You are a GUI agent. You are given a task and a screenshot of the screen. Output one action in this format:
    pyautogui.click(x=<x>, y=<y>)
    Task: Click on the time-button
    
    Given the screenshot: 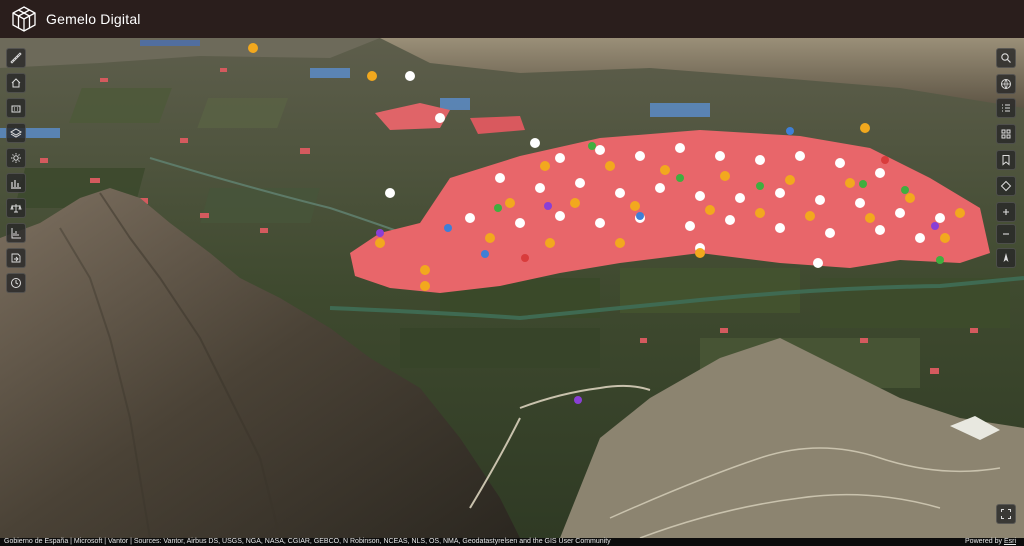 What is the action you would take?
    pyautogui.click(x=16, y=283)
    